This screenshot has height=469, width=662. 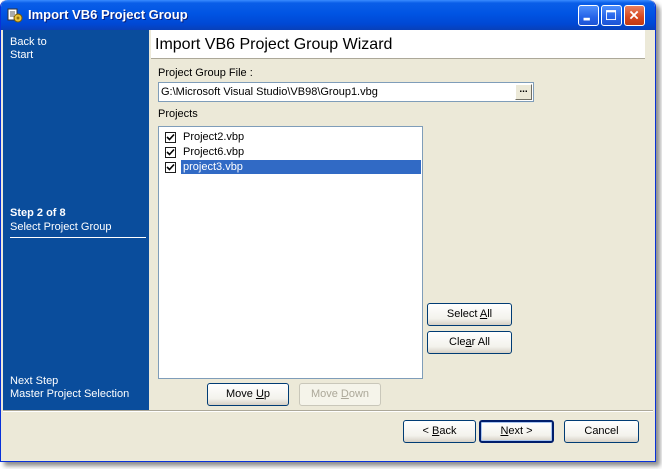 What do you see at coordinates (34, 381) in the screenshot?
I see `next-step-label: Next Step` at bounding box center [34, 381].